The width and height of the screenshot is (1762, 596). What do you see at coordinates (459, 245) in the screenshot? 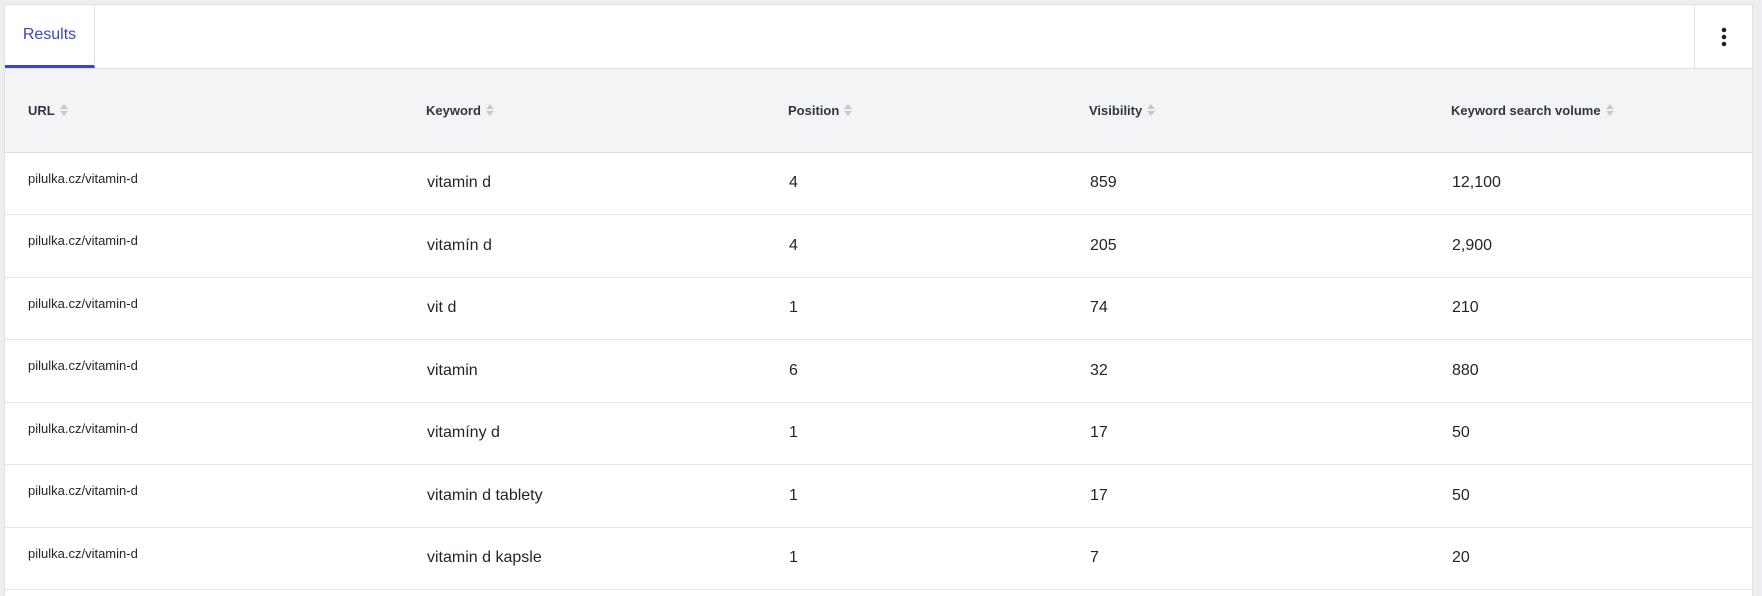
I see `cell-keyword: vitamín d` at bounding box center [459, 245].